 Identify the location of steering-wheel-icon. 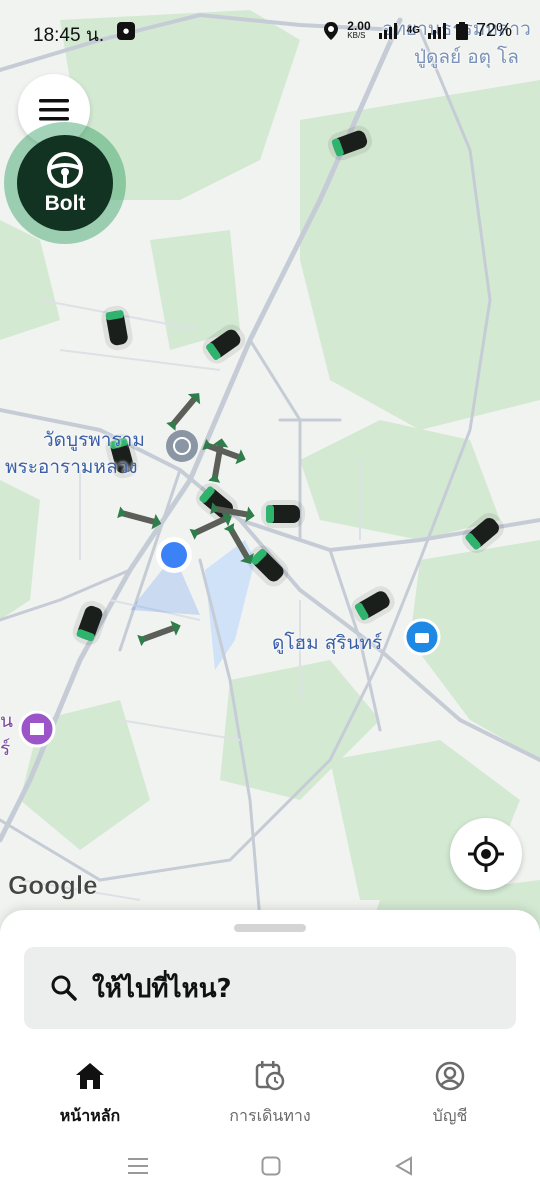
(65, 170).